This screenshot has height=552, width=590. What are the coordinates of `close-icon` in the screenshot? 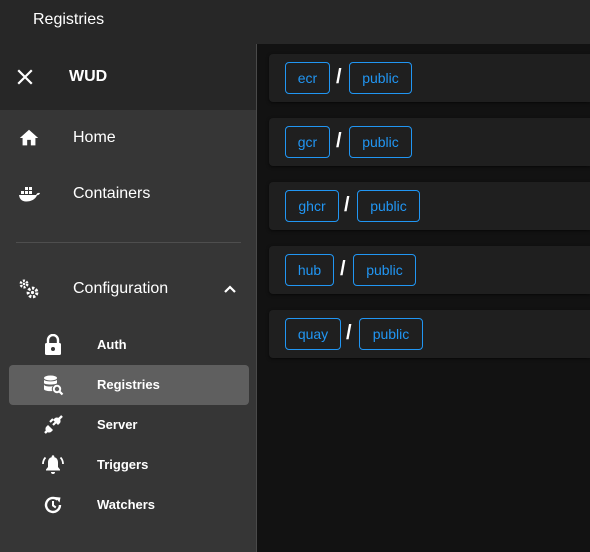 It's located at (25, 77).